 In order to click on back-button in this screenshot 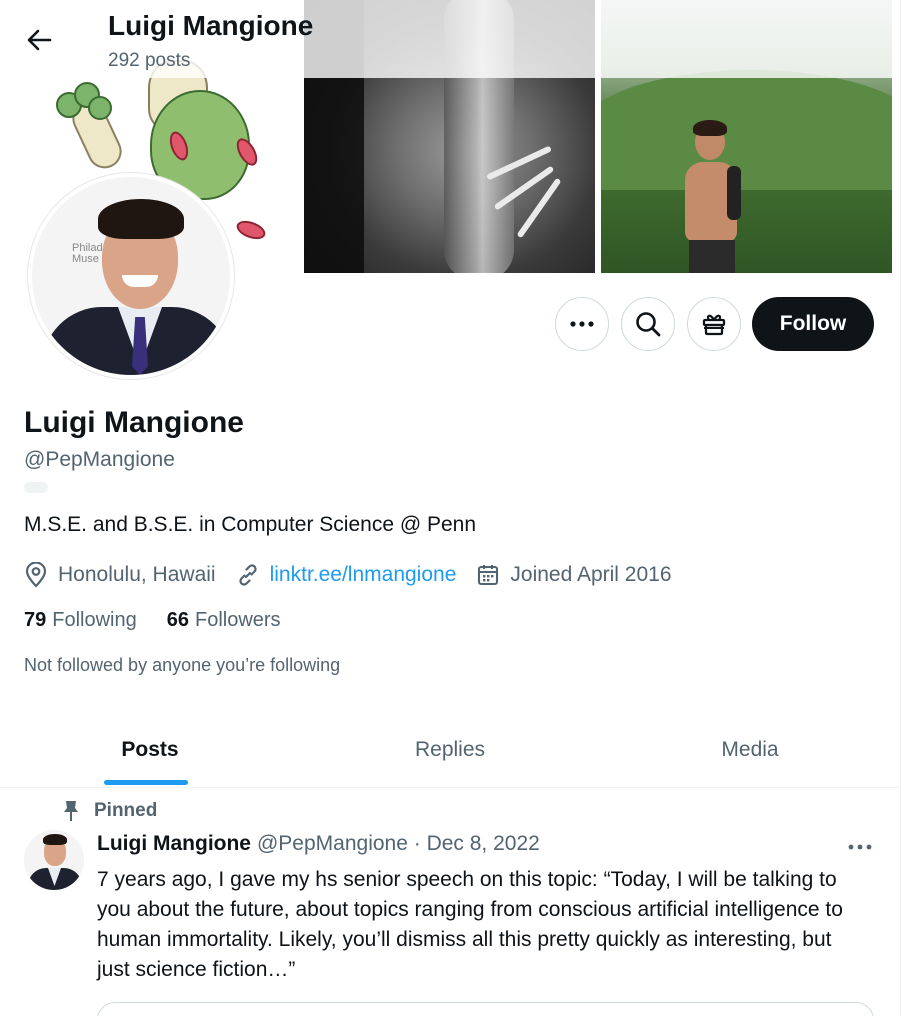, I will do `click(39, 40)`.